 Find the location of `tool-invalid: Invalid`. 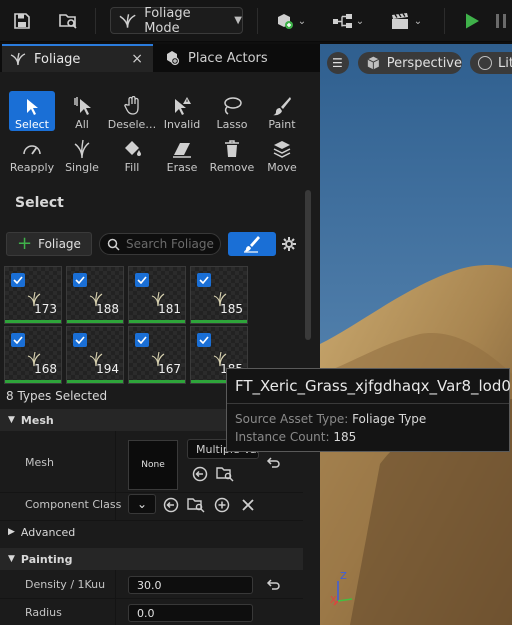

tool-invalid: Invalid is located at coordinates (182, 111).